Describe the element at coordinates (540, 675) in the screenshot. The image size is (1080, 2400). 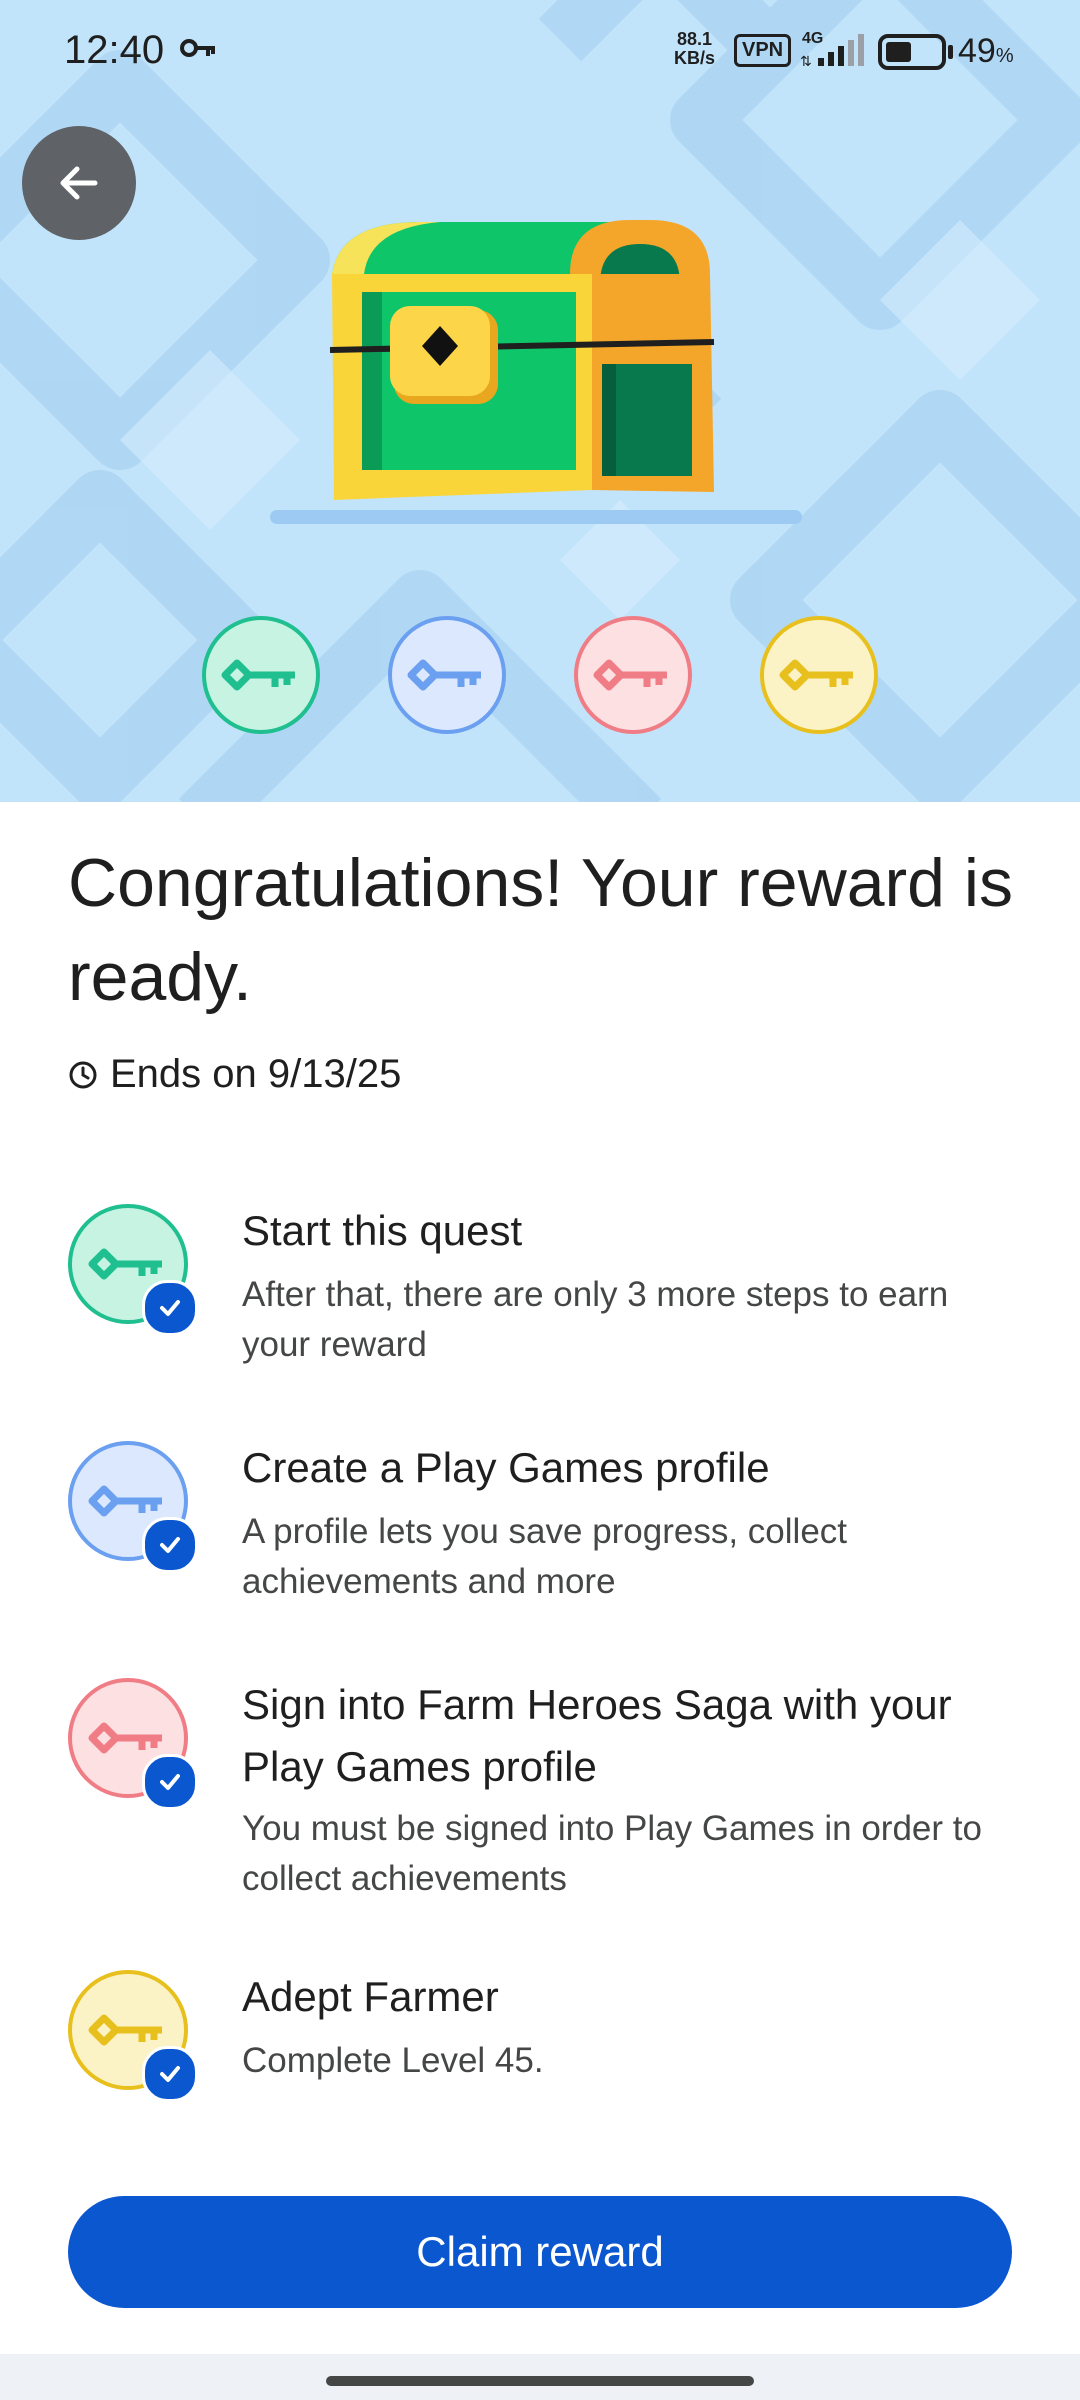
I see `quest-keys-row` at that location.